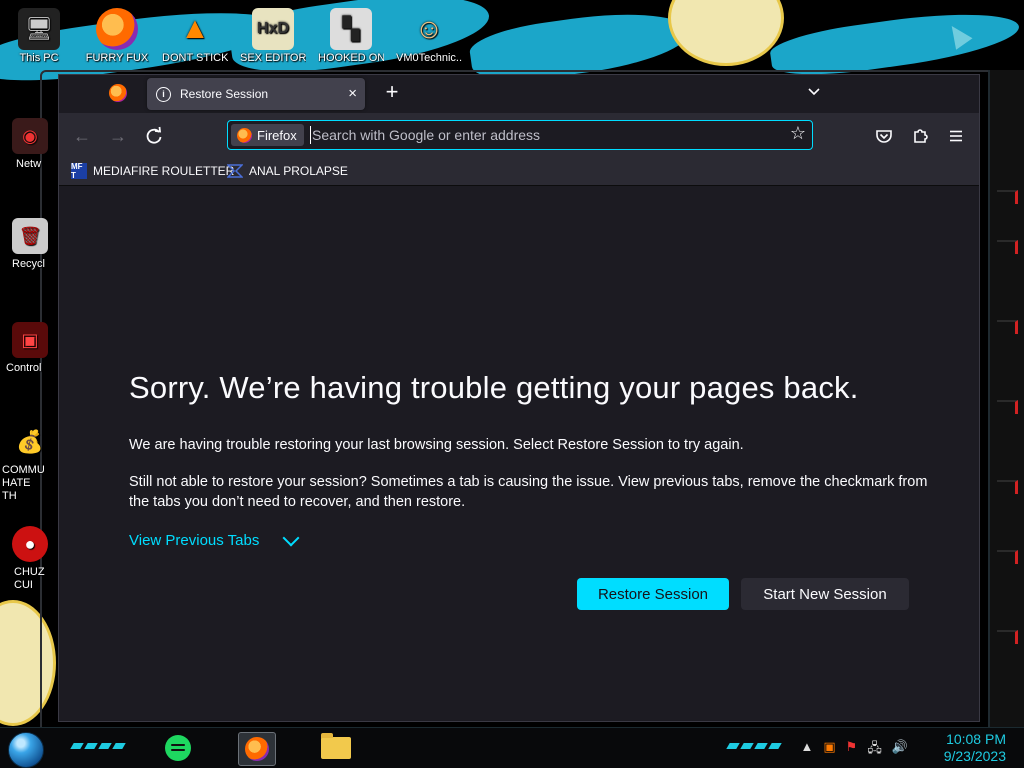 The image size is (1024, 768). I want to click on desktop-icon-label: Control, so click(24, 368).